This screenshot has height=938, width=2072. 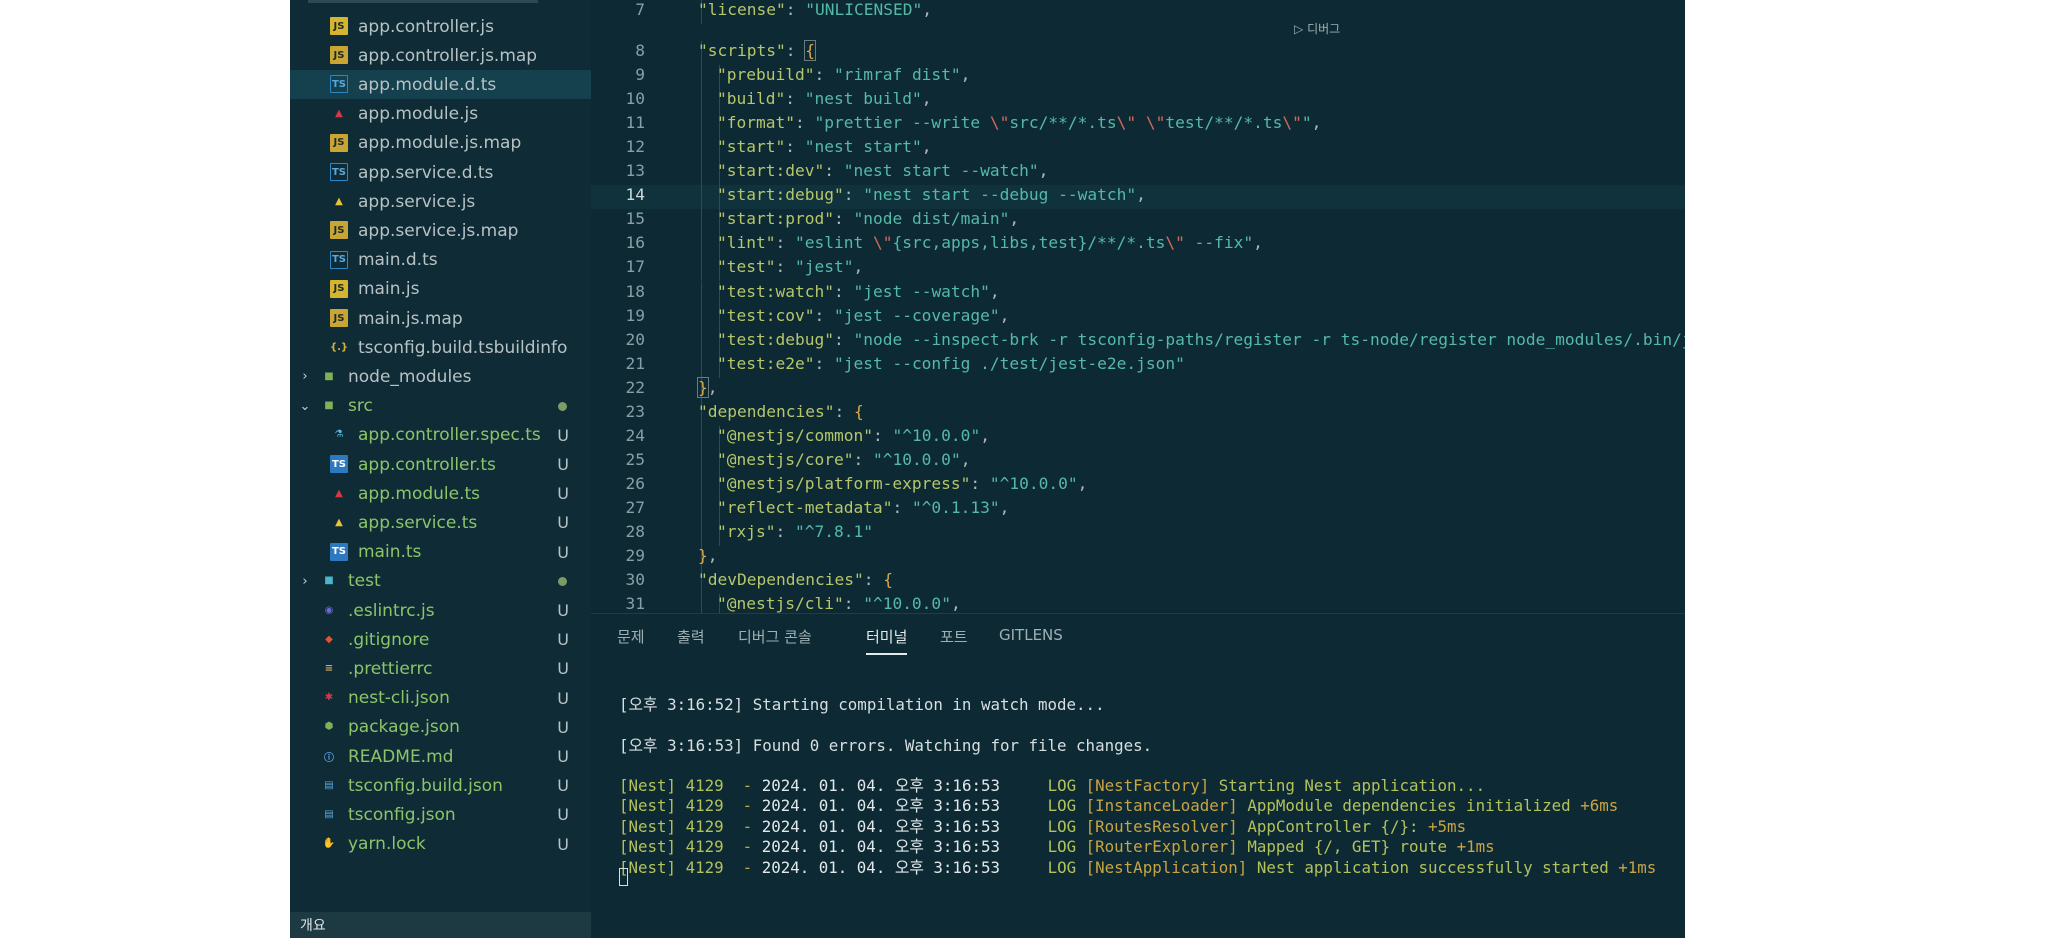 What do you see at coordinates (1062, 806) in the screenshot?
I see `log-level: LOG` at bounding box center [1062, 806].